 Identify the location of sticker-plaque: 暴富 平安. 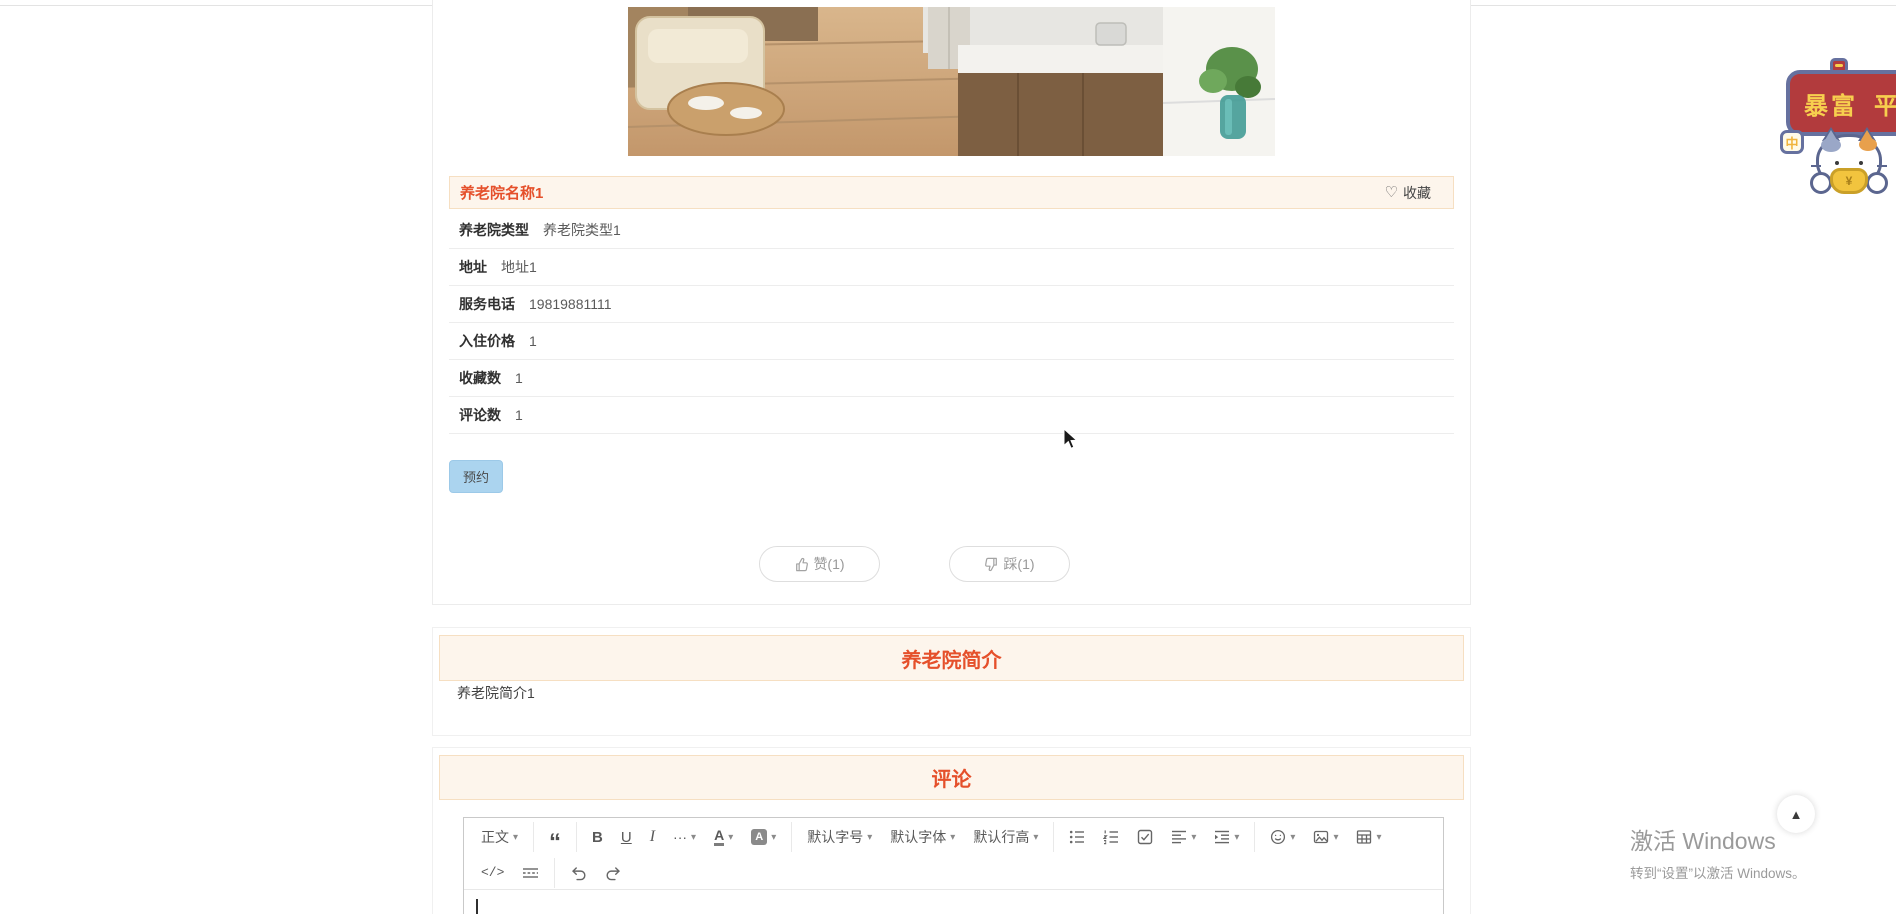
(1841, 103).